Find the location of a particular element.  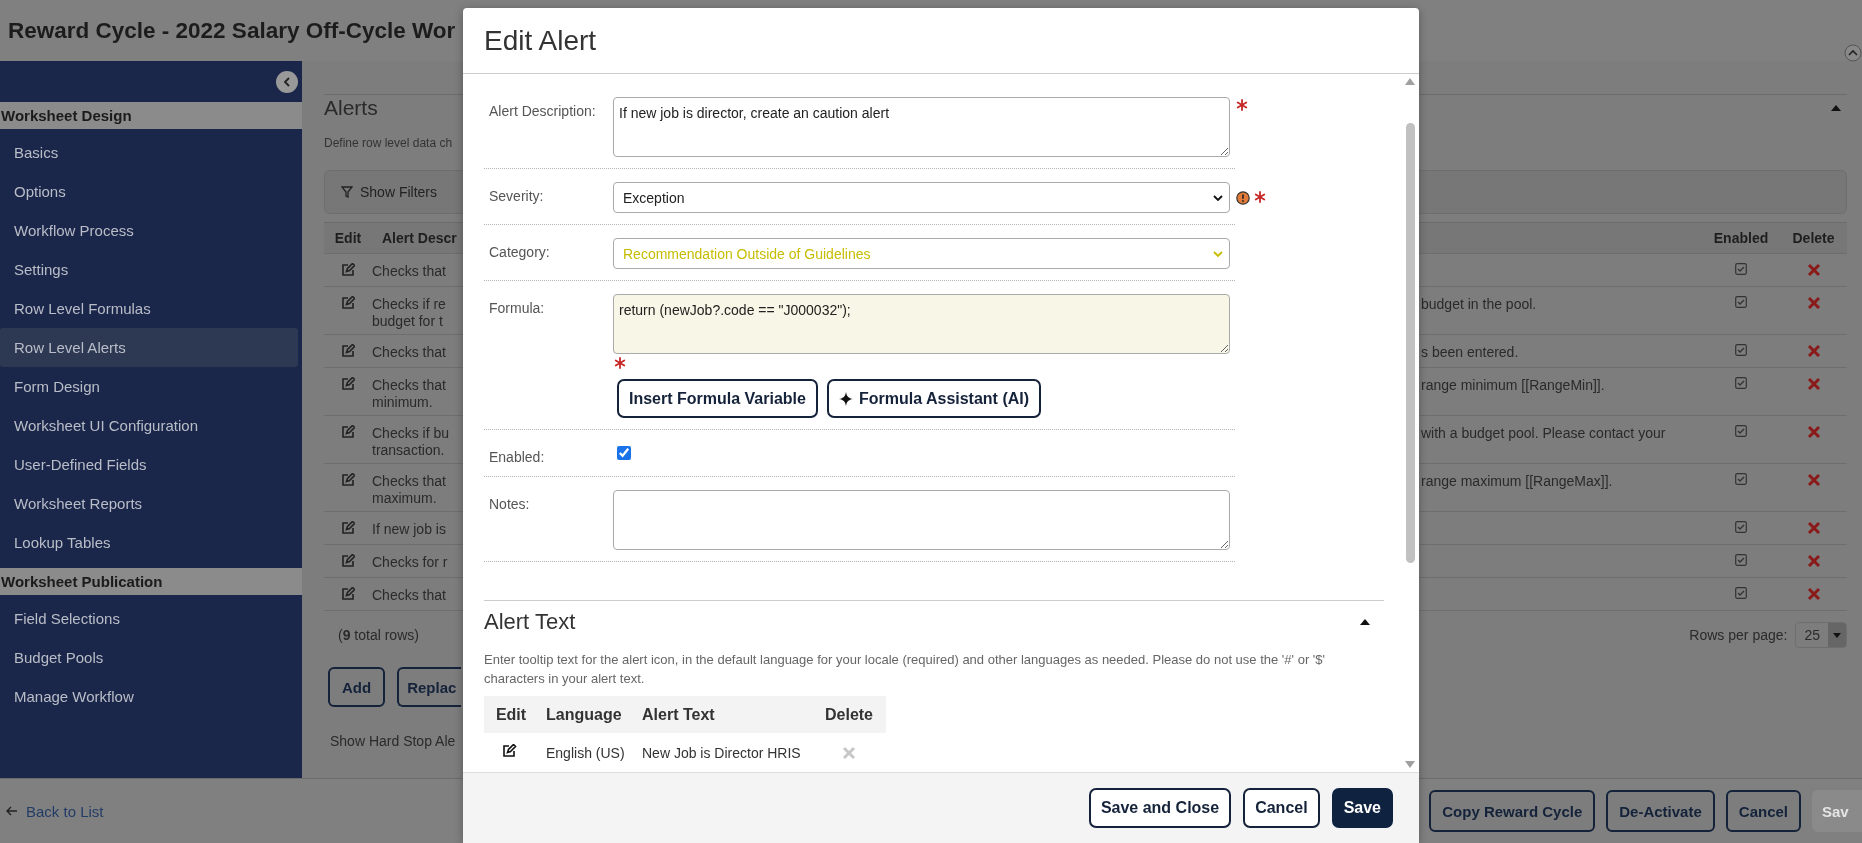

scrollbar-thumb is located at coordinates (1410, 343).